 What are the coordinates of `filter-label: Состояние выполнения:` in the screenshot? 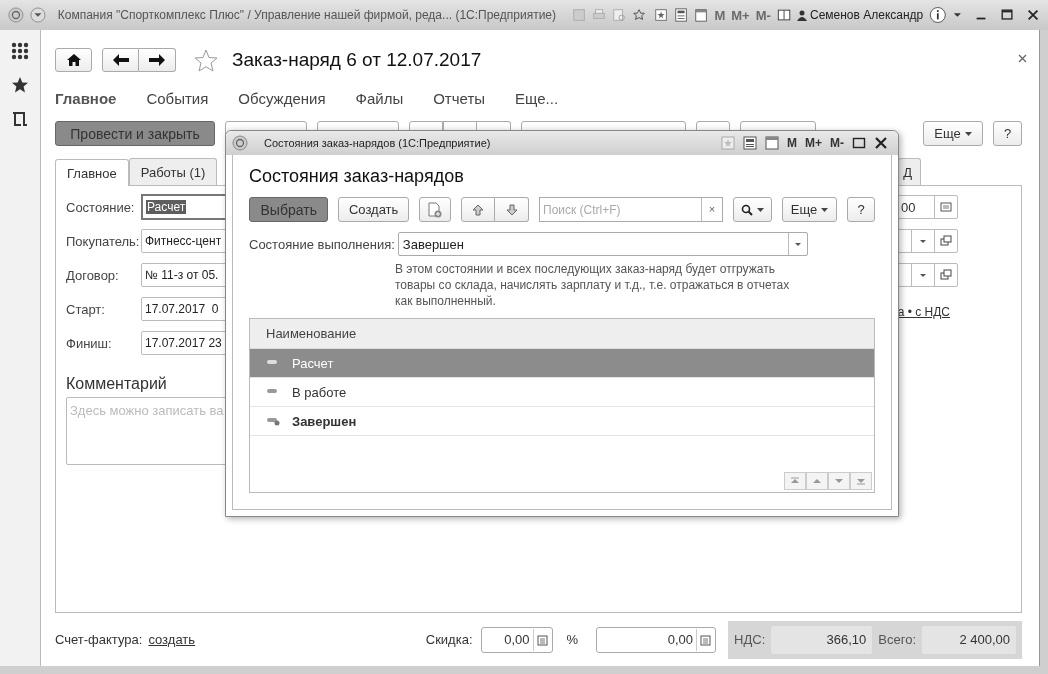 It's located at (322, 244).